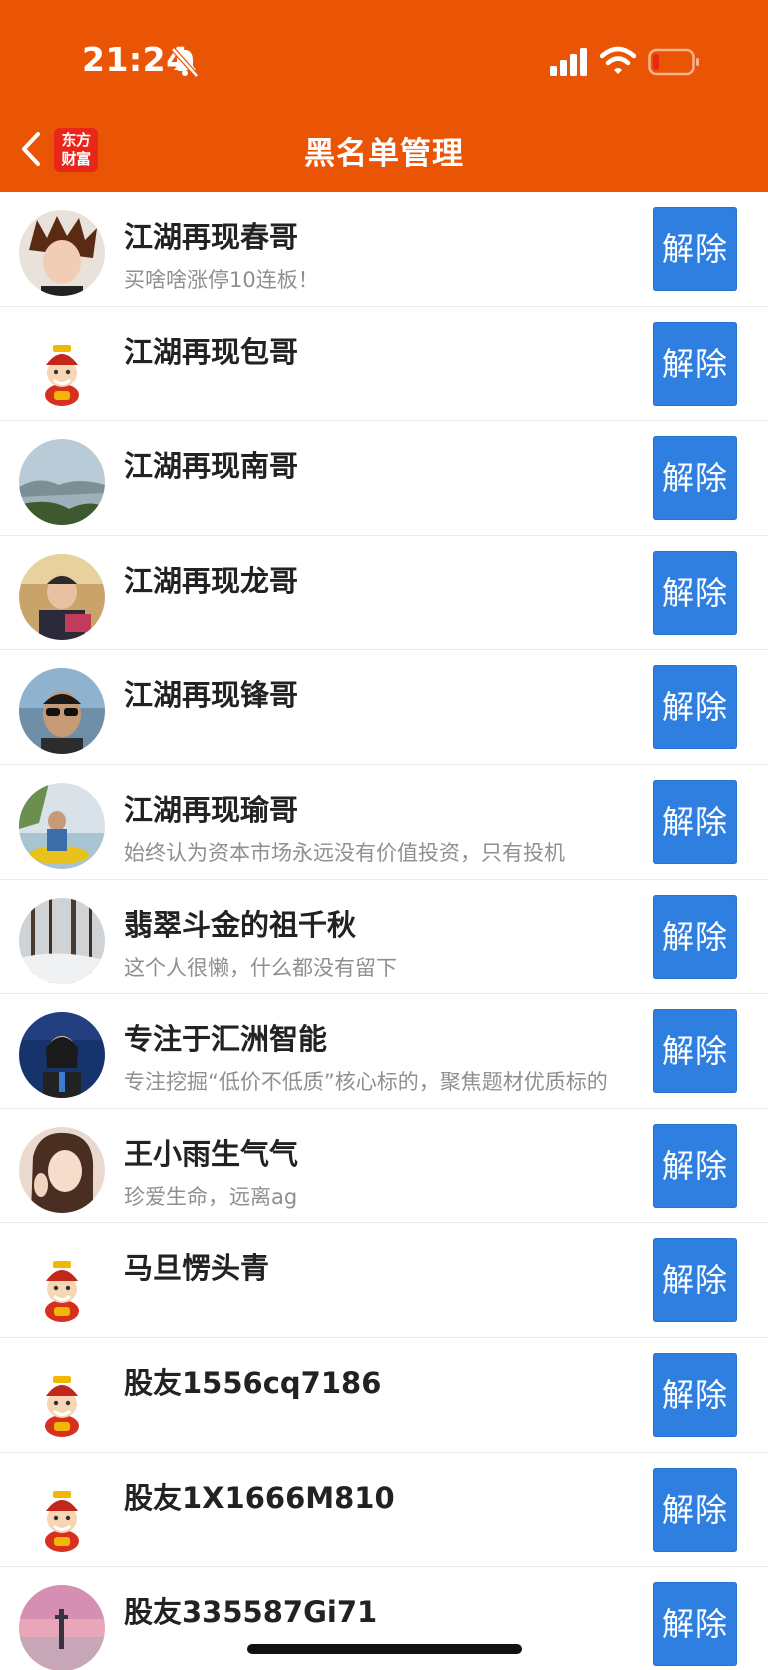 The width and height of the screenshot is (768, 1670). Describe the element at coordinates (225, 1037) in the screenshot. I see `user-name: 专注于汇洲智能` at that location.